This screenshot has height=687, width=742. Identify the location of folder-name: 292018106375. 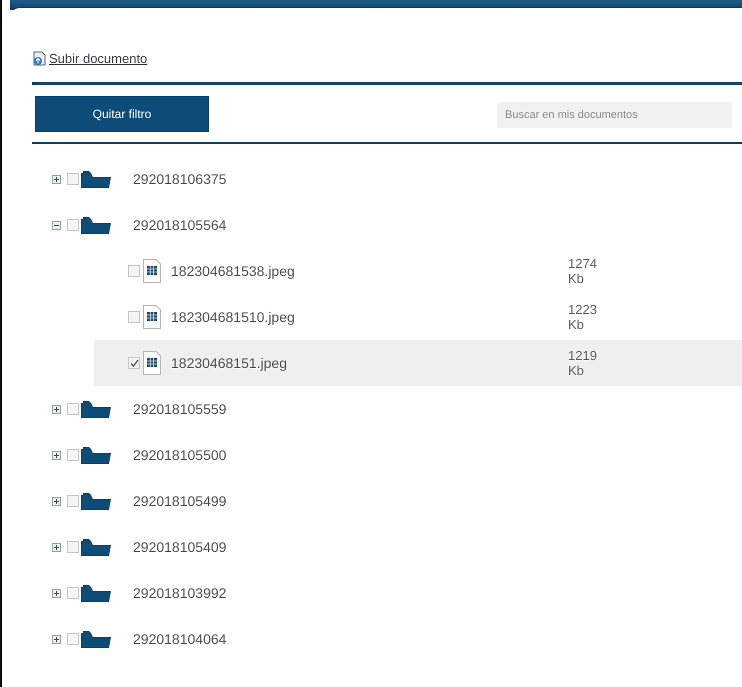
(179, 179).